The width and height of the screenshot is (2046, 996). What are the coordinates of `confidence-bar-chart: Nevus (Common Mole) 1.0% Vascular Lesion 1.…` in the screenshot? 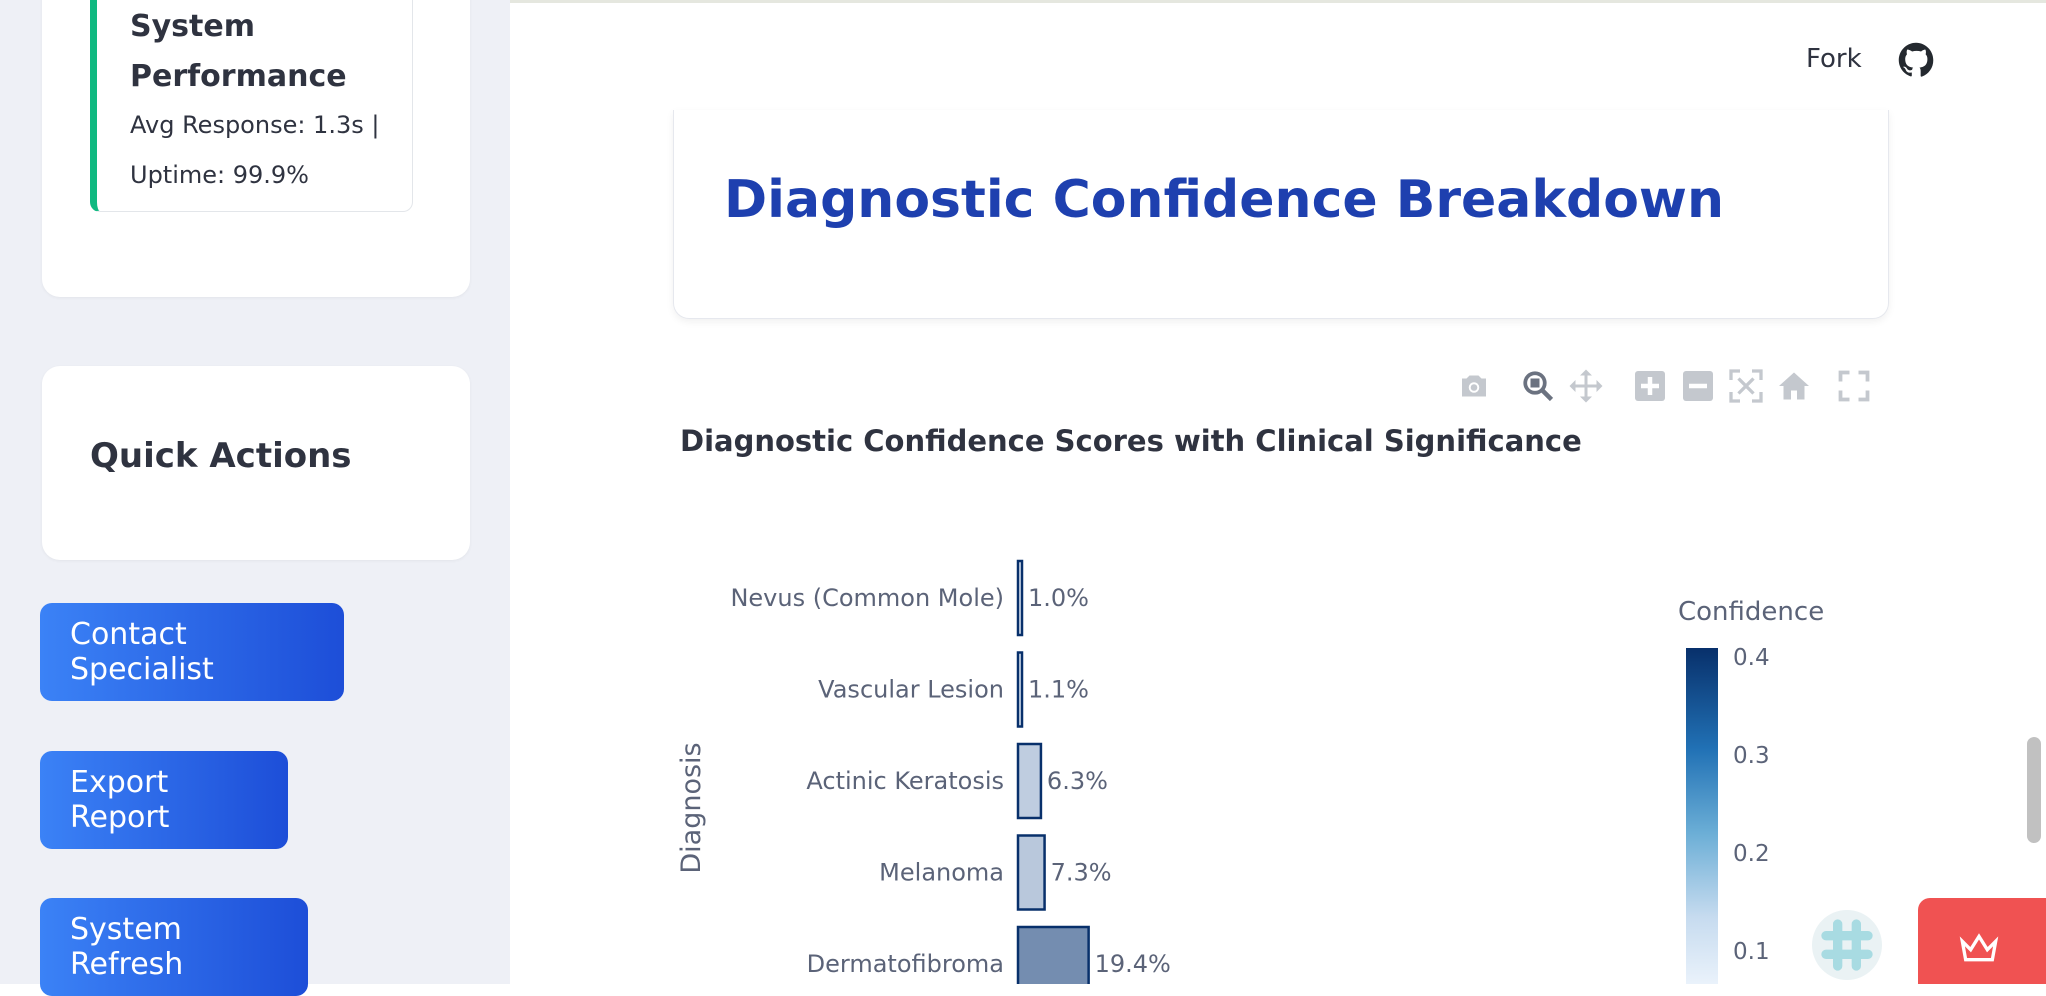 It's located at (923, 771).